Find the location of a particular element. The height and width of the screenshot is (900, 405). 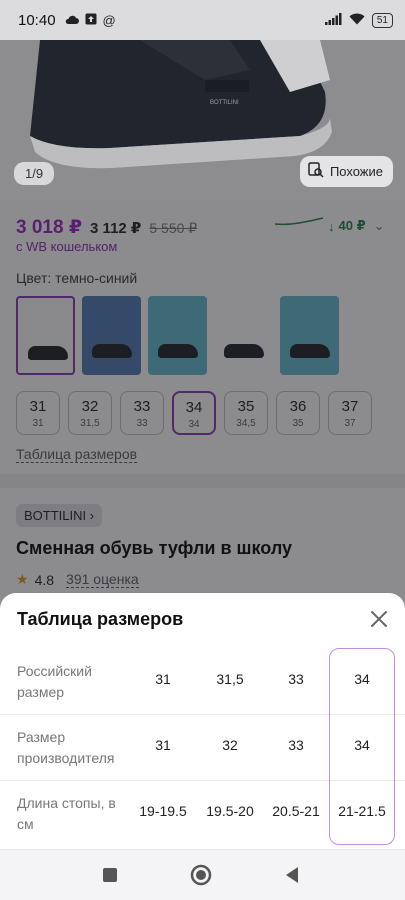

system-nav-bar is located at coordinates (202, 874).